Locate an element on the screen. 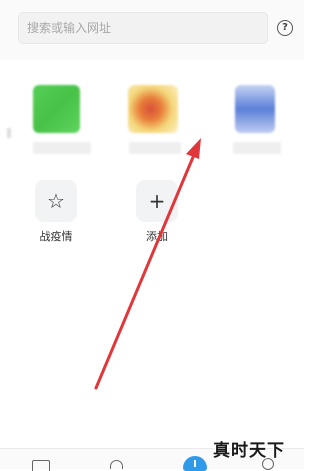 The height and width of the screenshot is (471, 320). cloud-icon is located at coordinates (195, 463).